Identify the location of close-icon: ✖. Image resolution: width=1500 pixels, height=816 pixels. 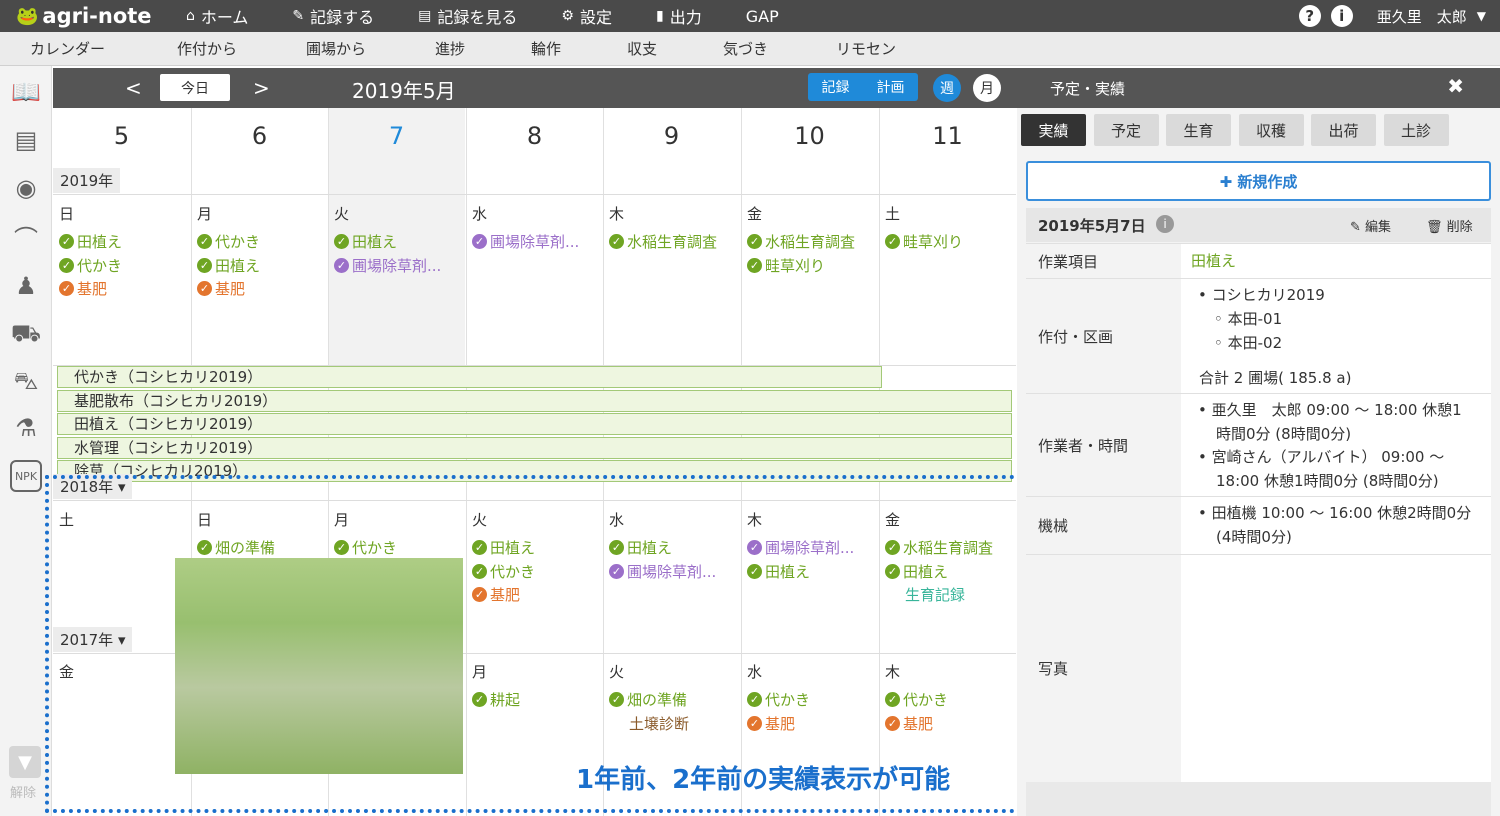
(1455, 86).